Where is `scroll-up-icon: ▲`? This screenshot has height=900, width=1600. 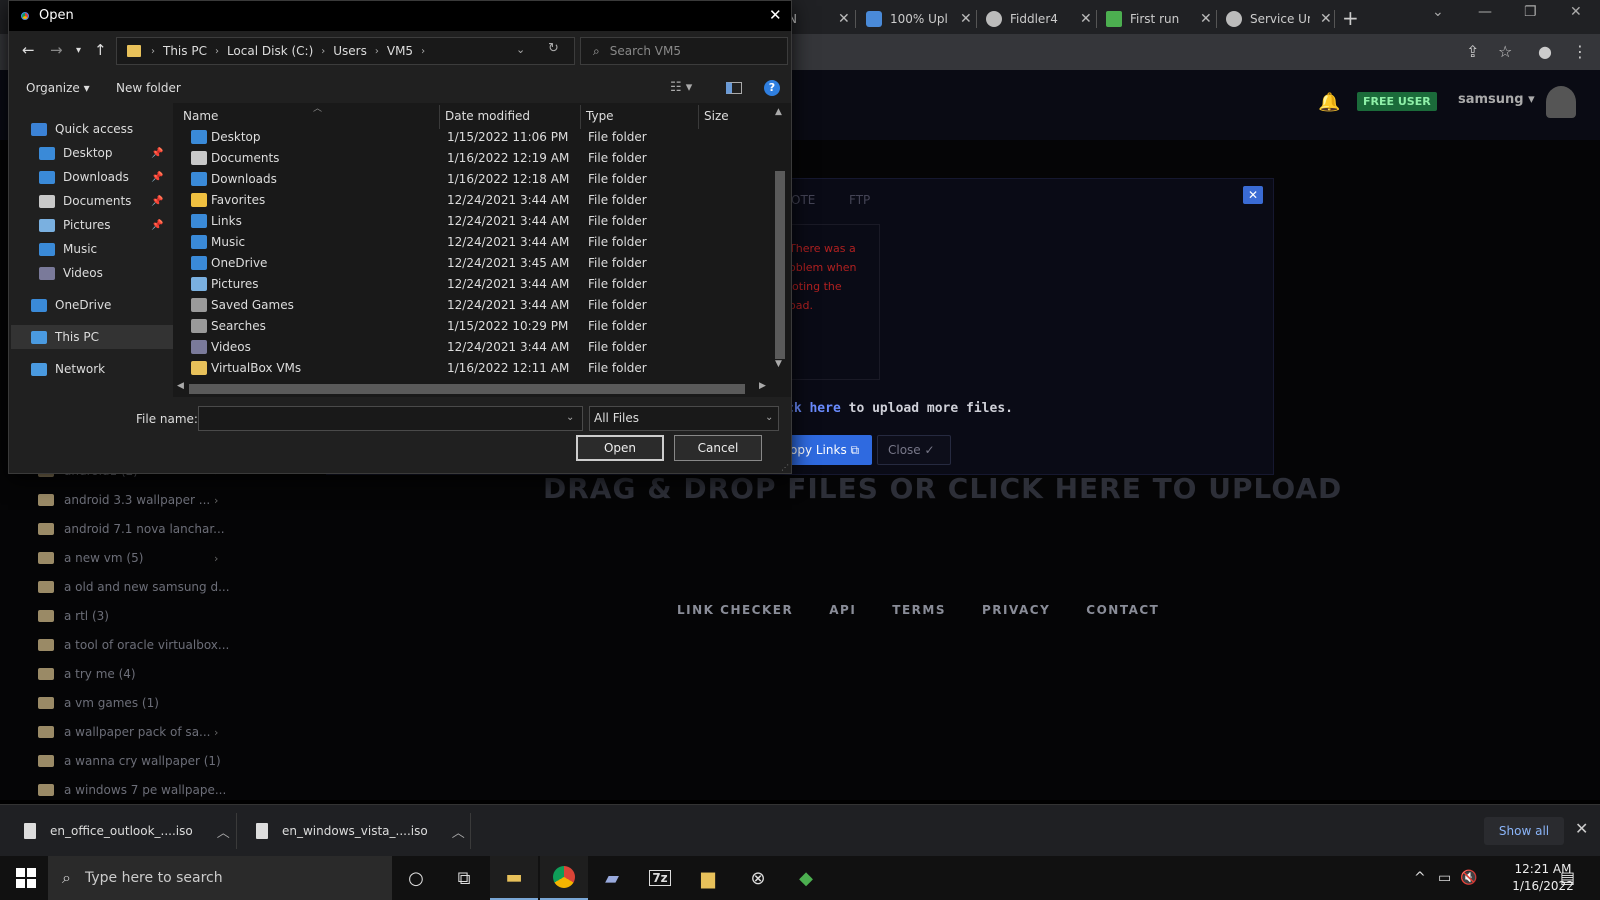
scroll-up-icon: ▲ is located at coordinates (778, 112).